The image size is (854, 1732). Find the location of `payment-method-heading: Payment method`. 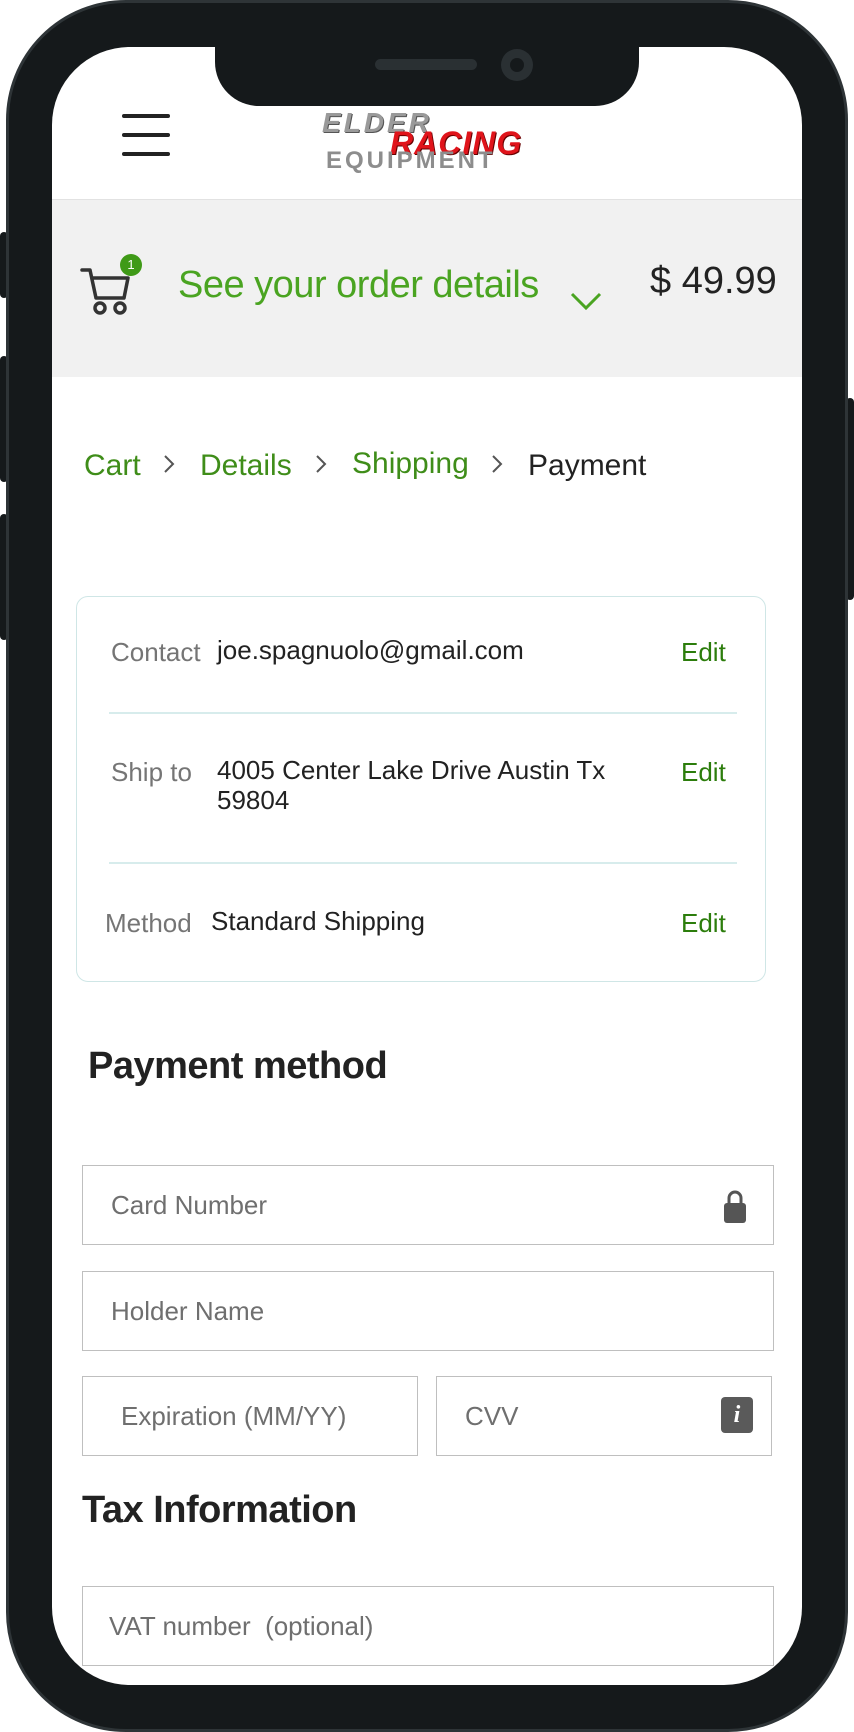

payment-method-heading: Payment method is located at coordinates (238, 1066).